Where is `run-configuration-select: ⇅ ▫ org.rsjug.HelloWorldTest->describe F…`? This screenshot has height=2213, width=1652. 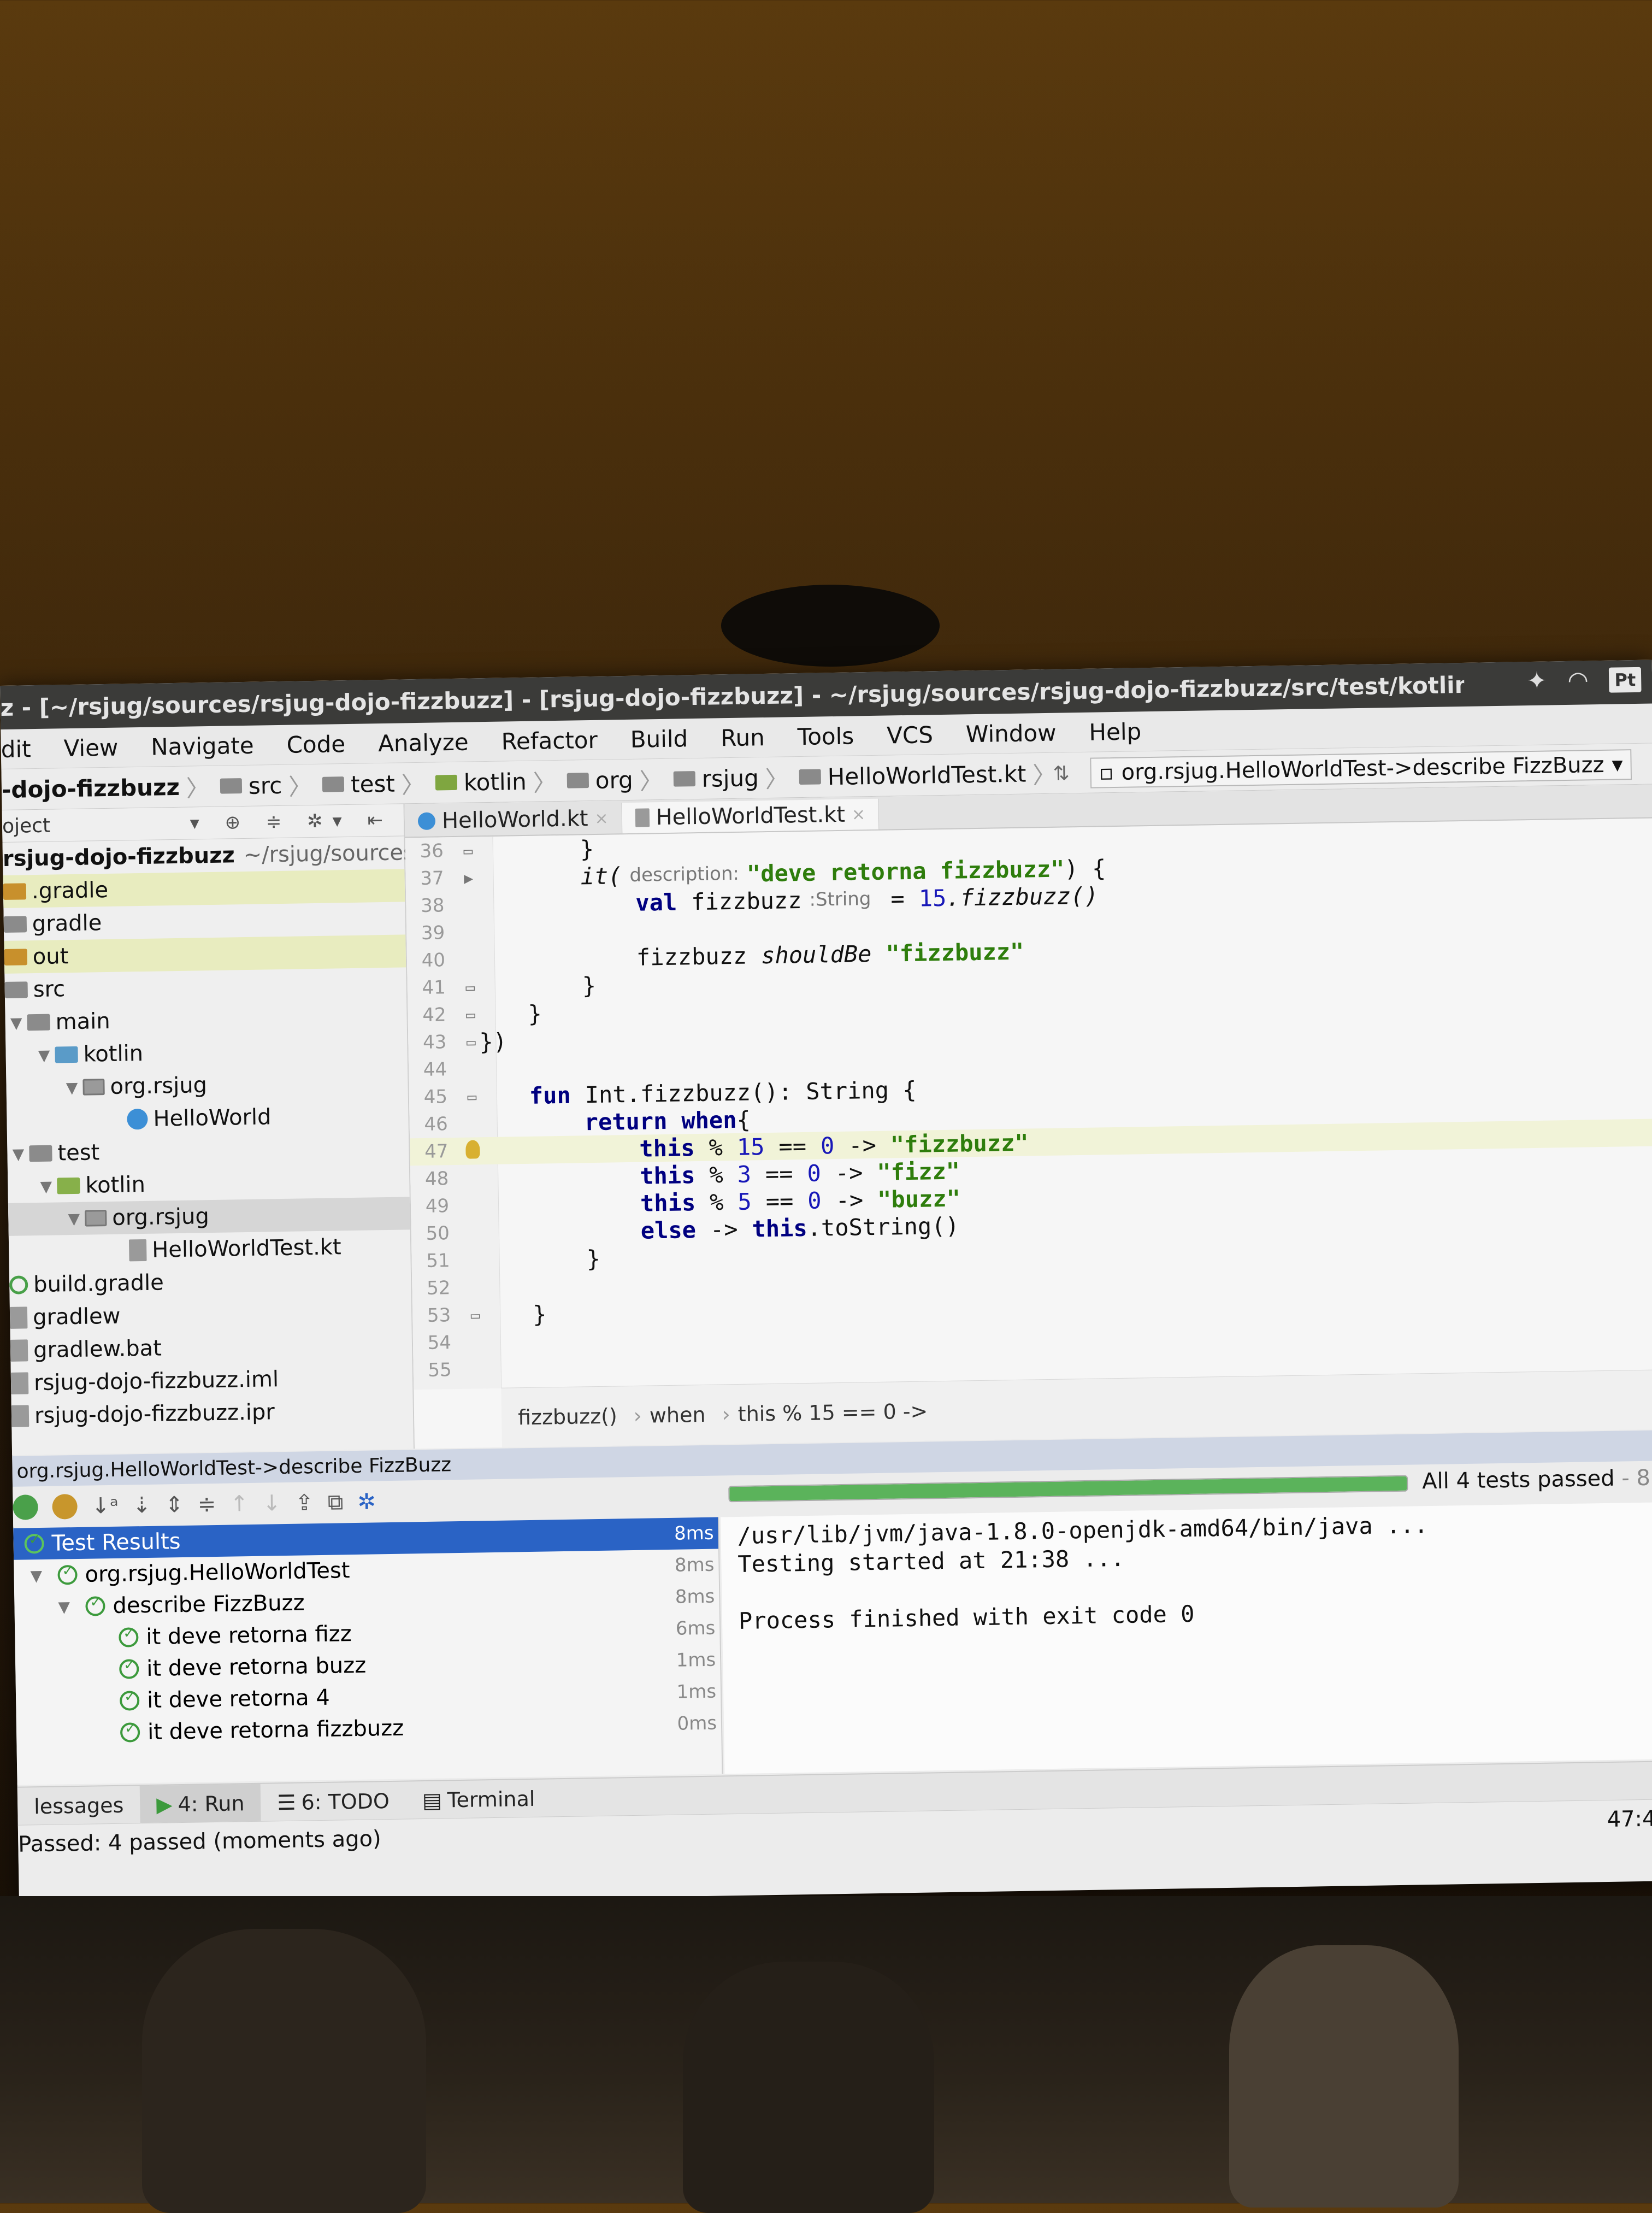
run-configuration-select: ⇅ ▫ org.rsjug.HelloWorldTest->describe F… is located at coordinates (1342, 768).